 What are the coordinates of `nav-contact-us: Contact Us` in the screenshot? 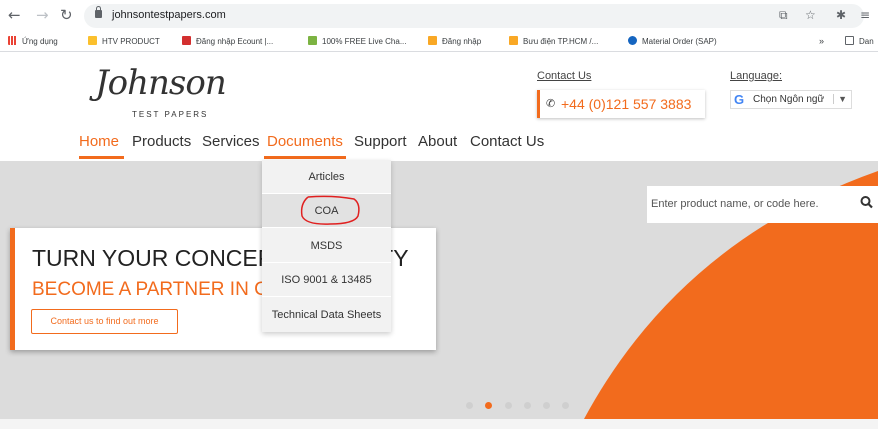 It's located at (507, 141).